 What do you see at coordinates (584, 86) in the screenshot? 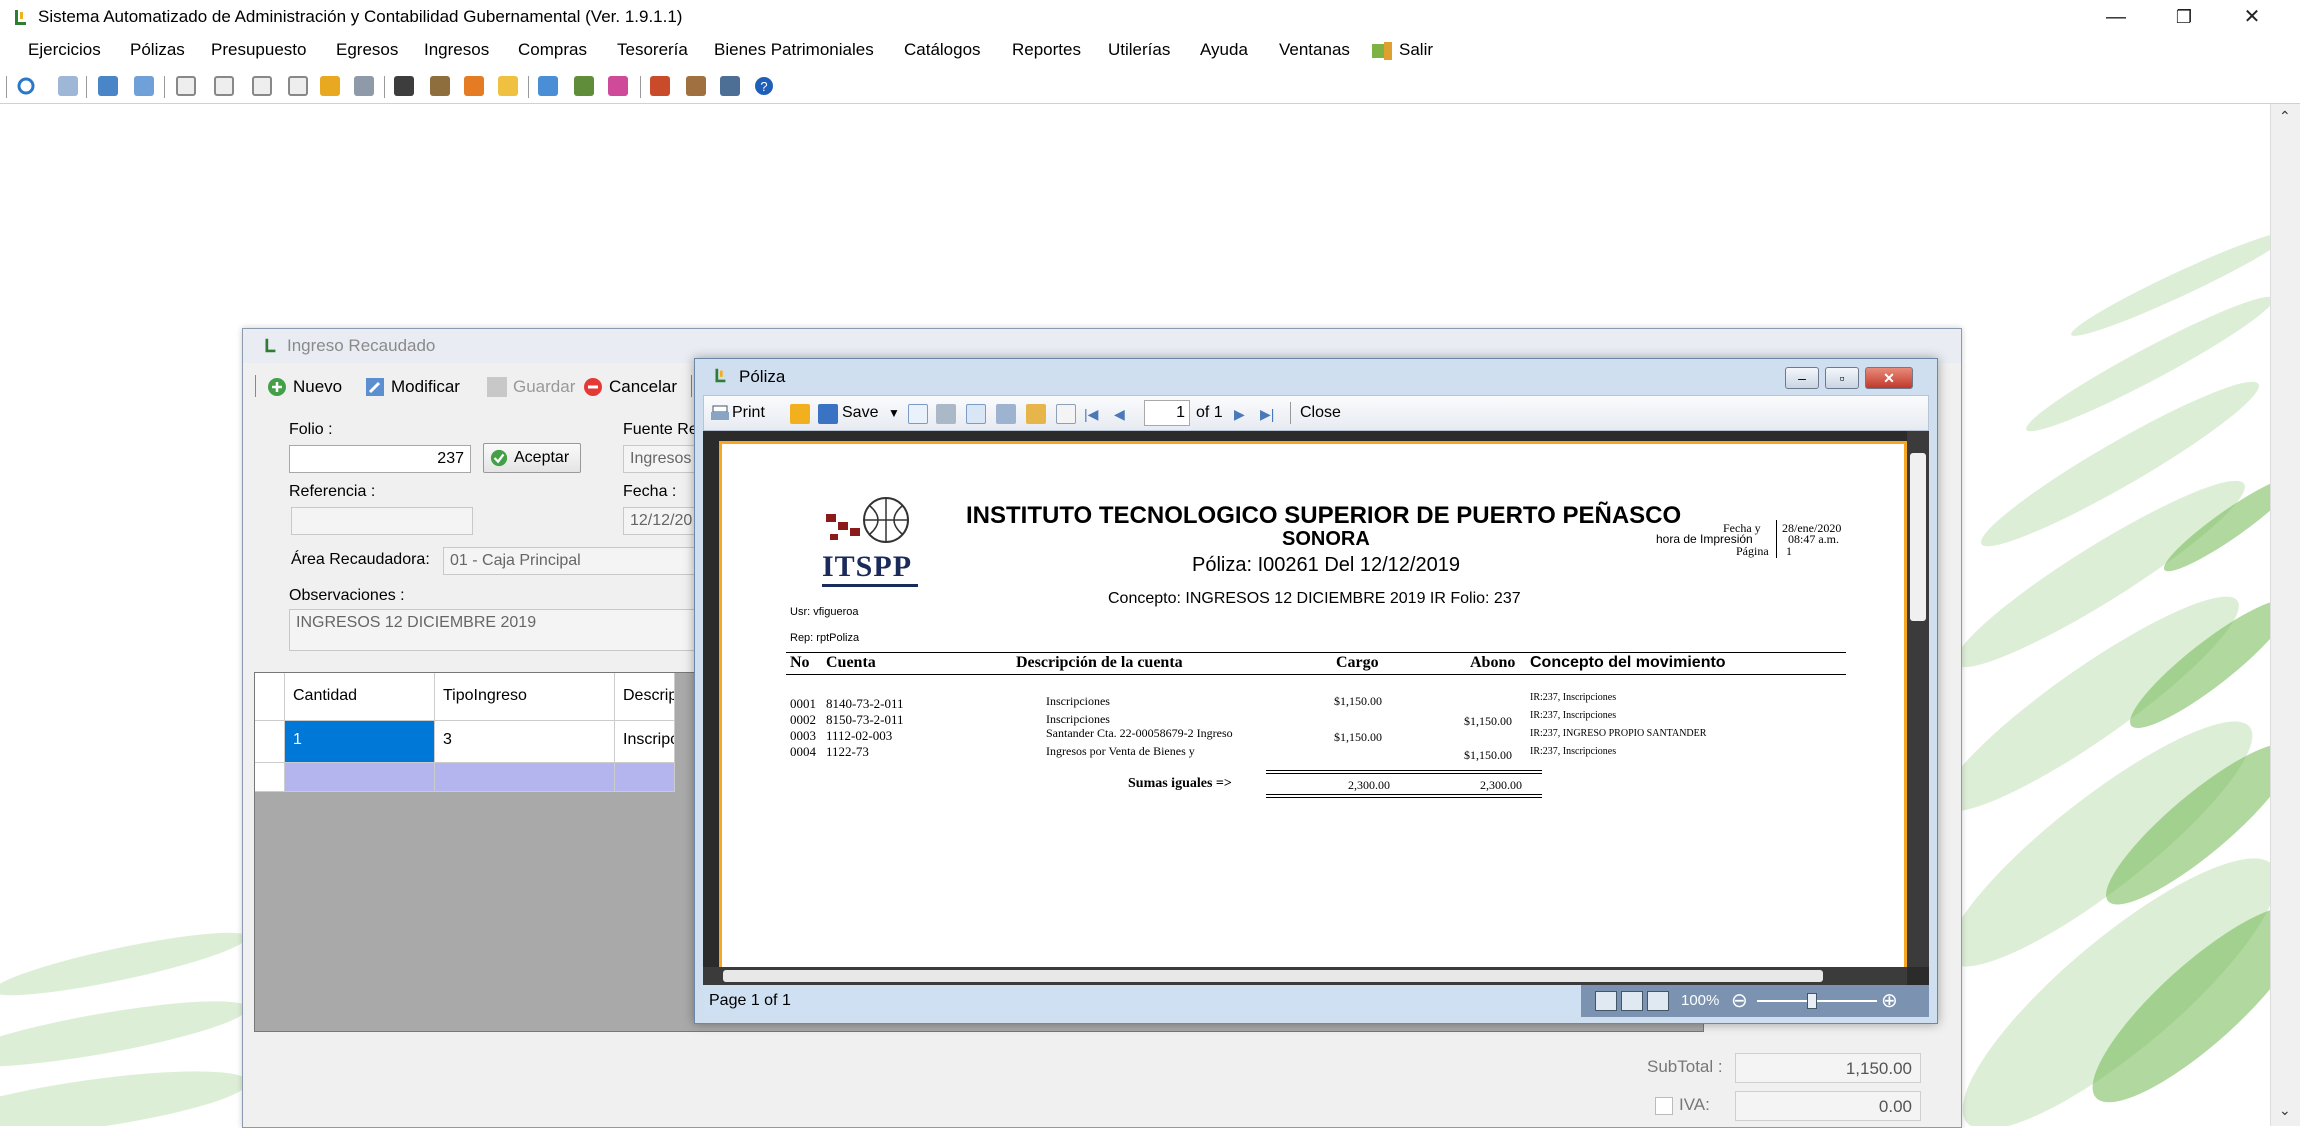
I see `tools-icon` at bounding box center [584, 86].